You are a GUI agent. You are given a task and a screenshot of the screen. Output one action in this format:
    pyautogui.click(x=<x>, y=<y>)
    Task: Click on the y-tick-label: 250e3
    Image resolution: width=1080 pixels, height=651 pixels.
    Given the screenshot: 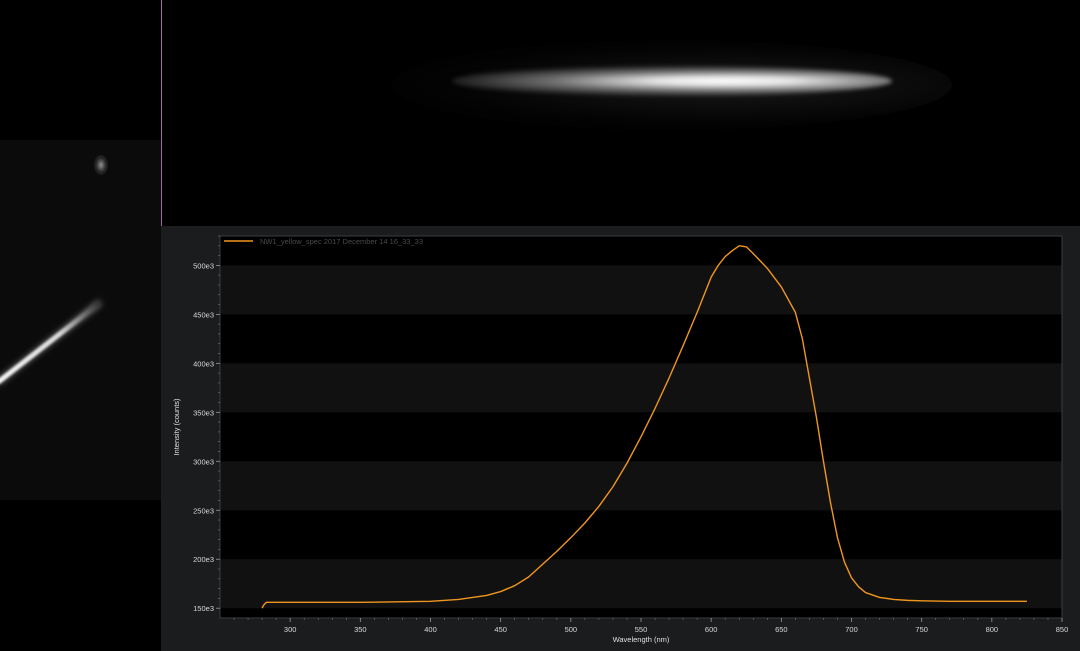 What is the action you would take?
    pyautogui.click(x=203, y=510)
    